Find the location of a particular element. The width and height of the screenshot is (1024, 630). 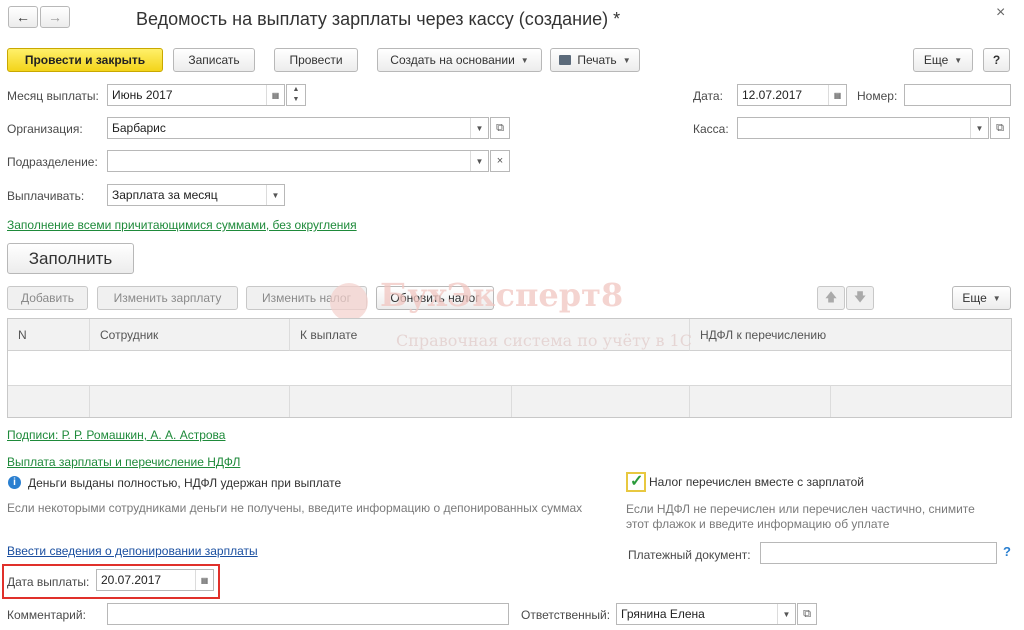

arrow-right-icon: → is located at coordinates (55, 17).